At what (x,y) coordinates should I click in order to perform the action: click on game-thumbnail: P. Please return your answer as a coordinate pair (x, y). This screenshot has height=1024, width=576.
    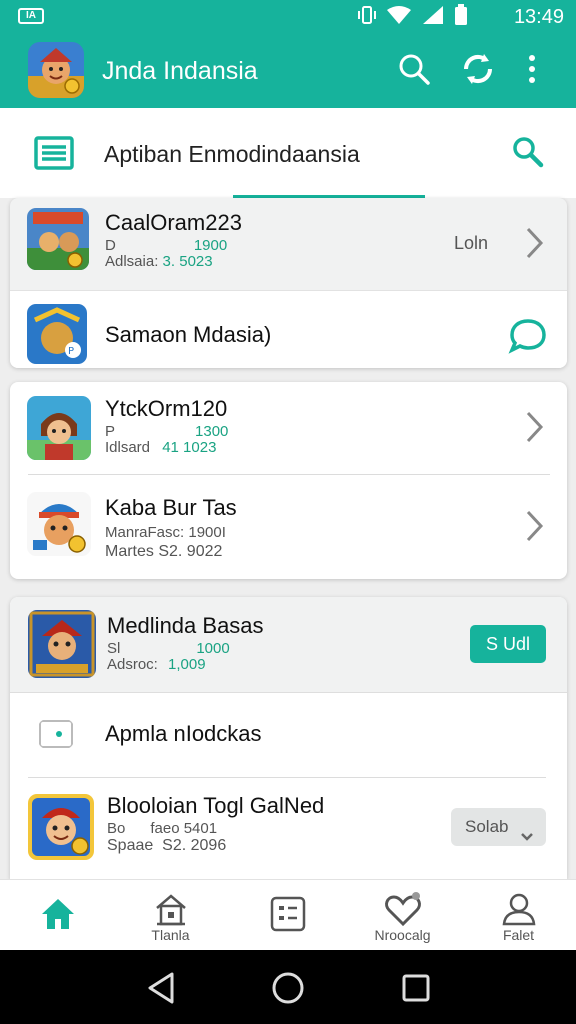
    Looking at the image, I should click on (57, 334).